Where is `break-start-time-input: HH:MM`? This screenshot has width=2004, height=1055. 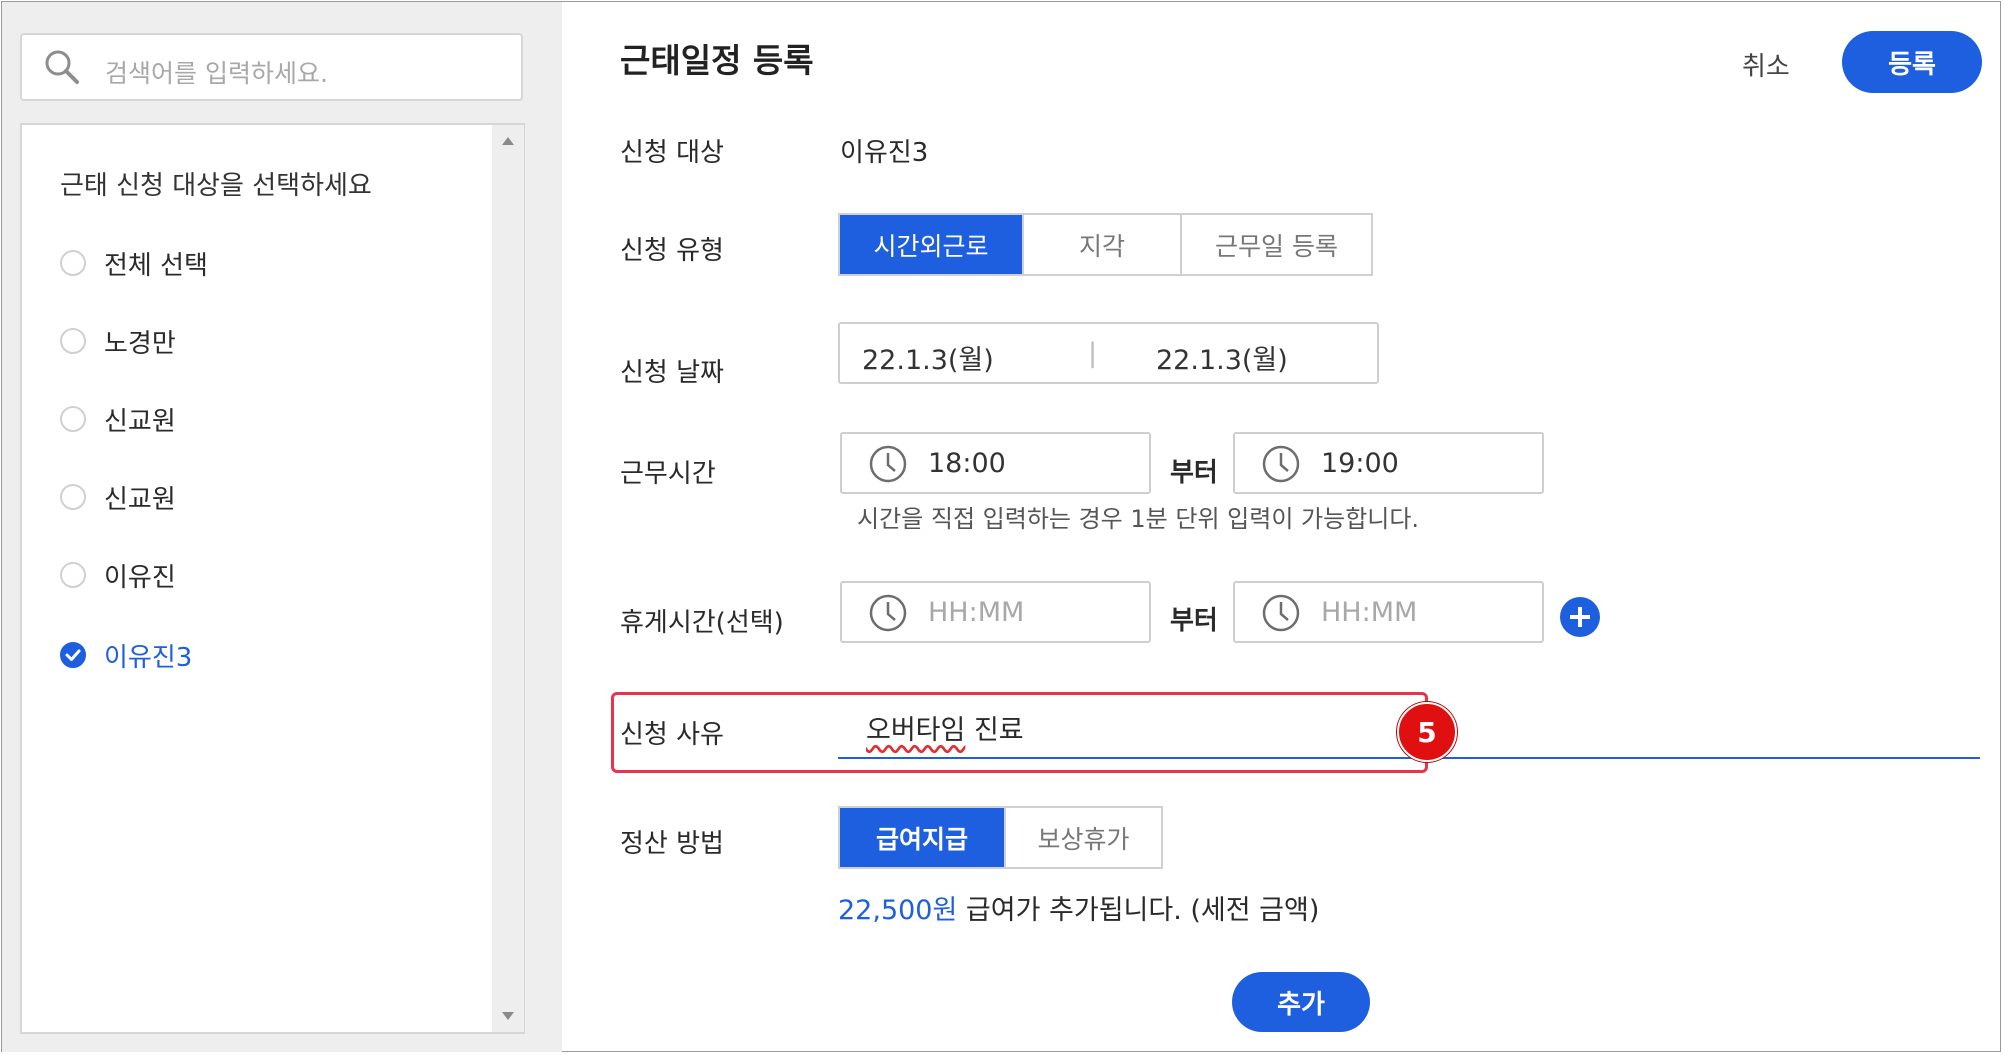
break-start-time-input: HH:MM is located at coordinates (995, 612).